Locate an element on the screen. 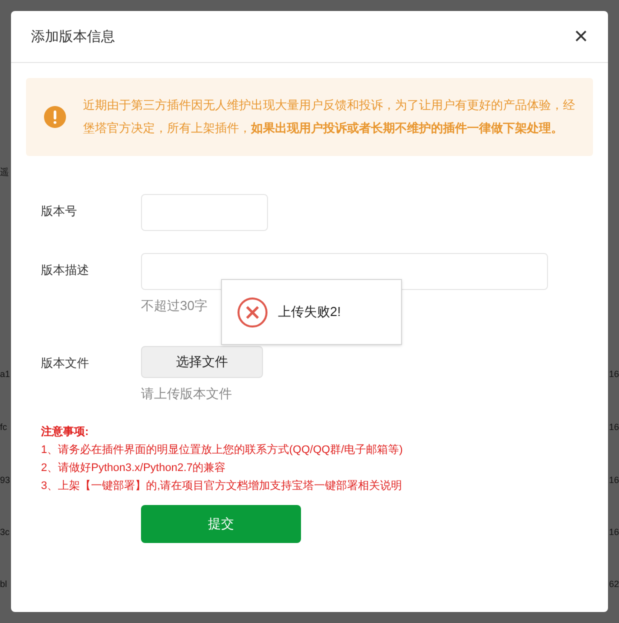 This screenshot has height=623, width=619. background-cell-text: bl is located at coordinates (4, 584).